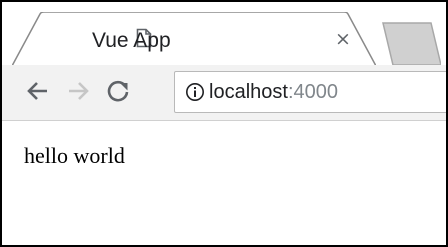  I want to click on page-text: hello world, so click(74, 155).